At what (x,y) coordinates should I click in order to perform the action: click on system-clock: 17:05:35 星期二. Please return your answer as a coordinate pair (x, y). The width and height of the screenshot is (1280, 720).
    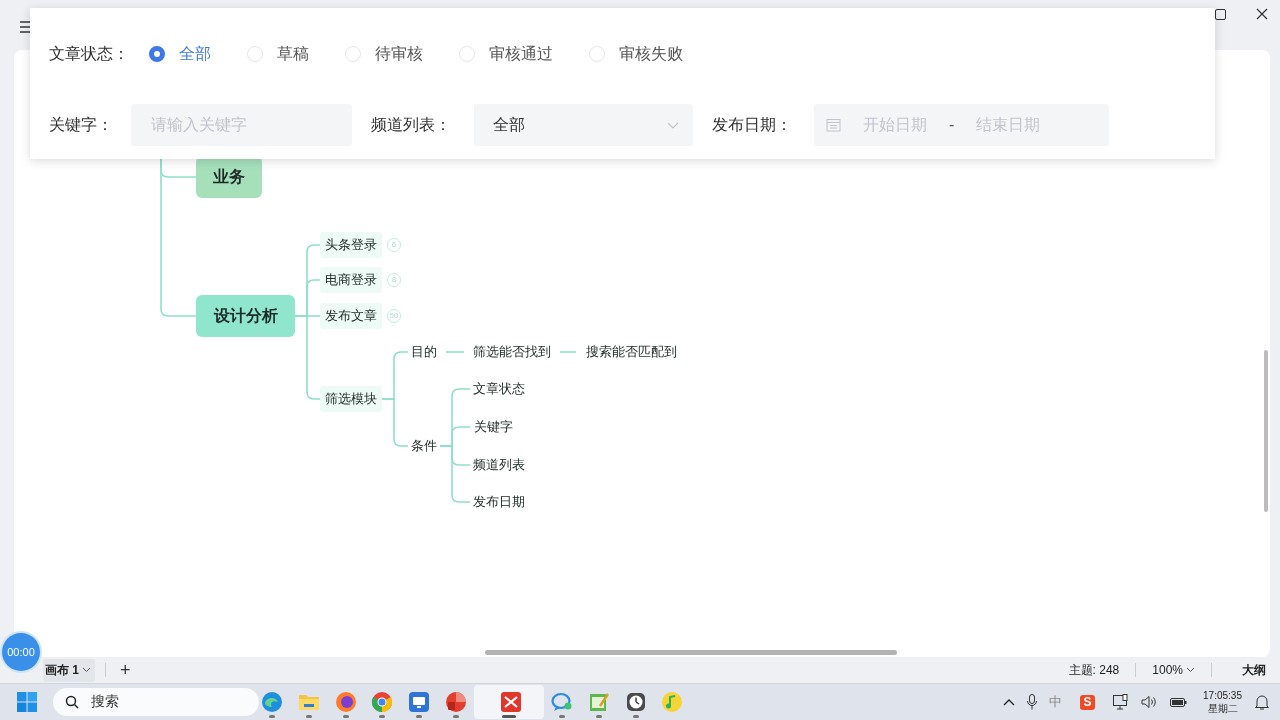
    Looking at the image, I should click on (1222, 702).